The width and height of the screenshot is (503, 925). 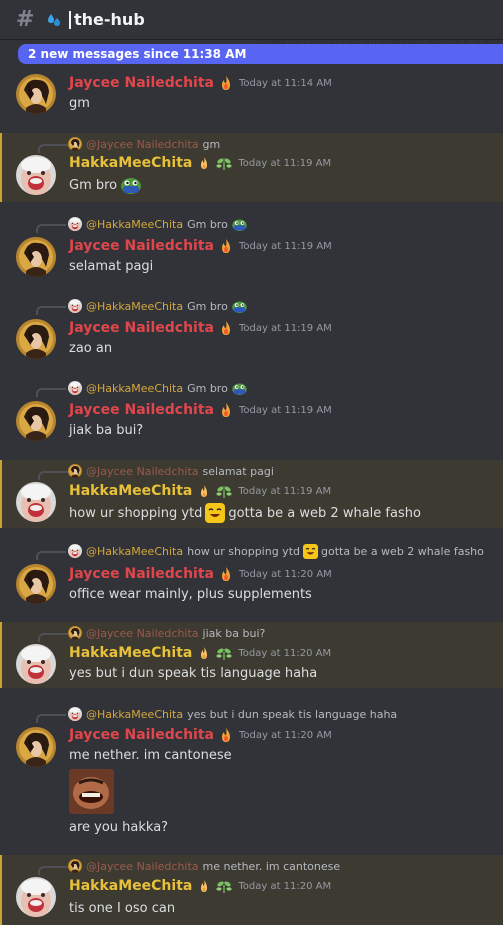 What do you see at coordinates (402, 551) in the screenshot?
I see `reply-preview-part: gotta be a web 2 whale fasho` at bounding box center [402, 551].